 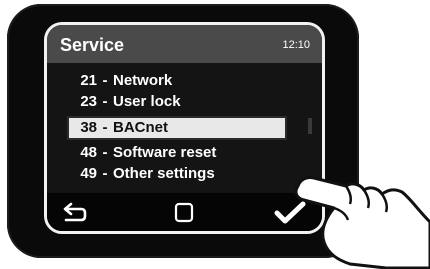 I want to click on screen-header: Service 12:10, so click(x=184, y=44).